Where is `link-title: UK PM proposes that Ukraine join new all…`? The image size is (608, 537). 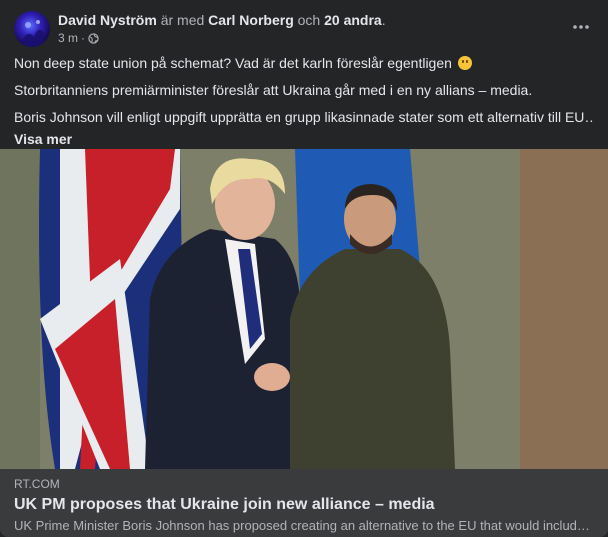 link-title: UK PM proposes that Ukraine join new all… is located at coordinates (304, 505).